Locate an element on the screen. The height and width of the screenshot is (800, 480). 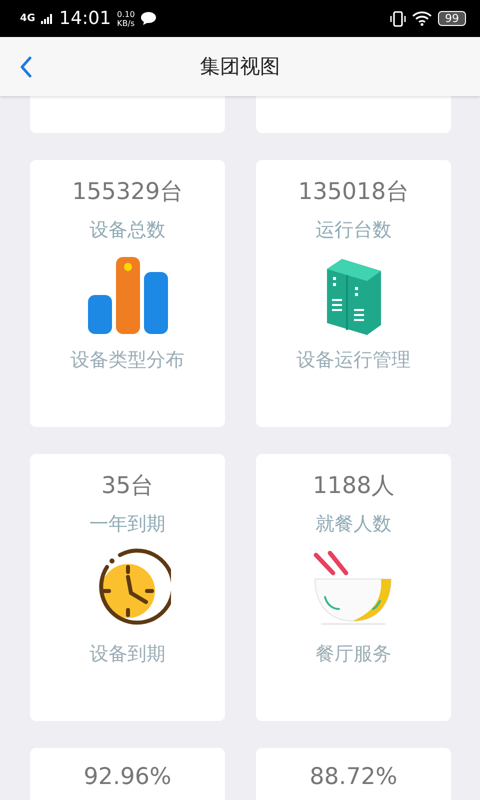
stat-card: 92.96% is located at coordinates (127, 774).